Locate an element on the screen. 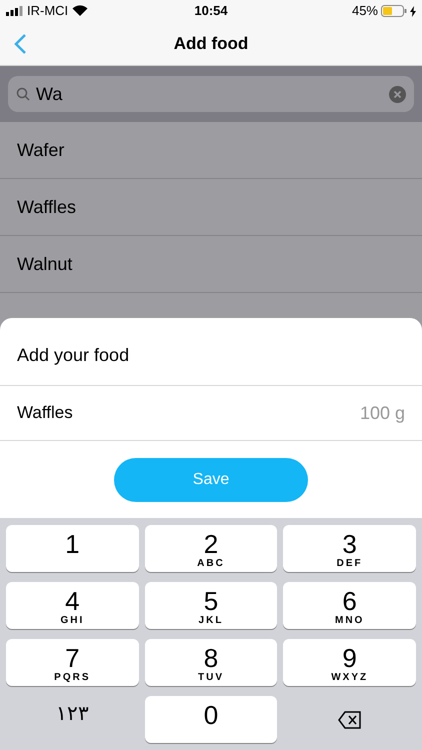 Image resolution: width=422 pixels, height=750 pixels. search-field: Wa is located at coordinates (211, 94).